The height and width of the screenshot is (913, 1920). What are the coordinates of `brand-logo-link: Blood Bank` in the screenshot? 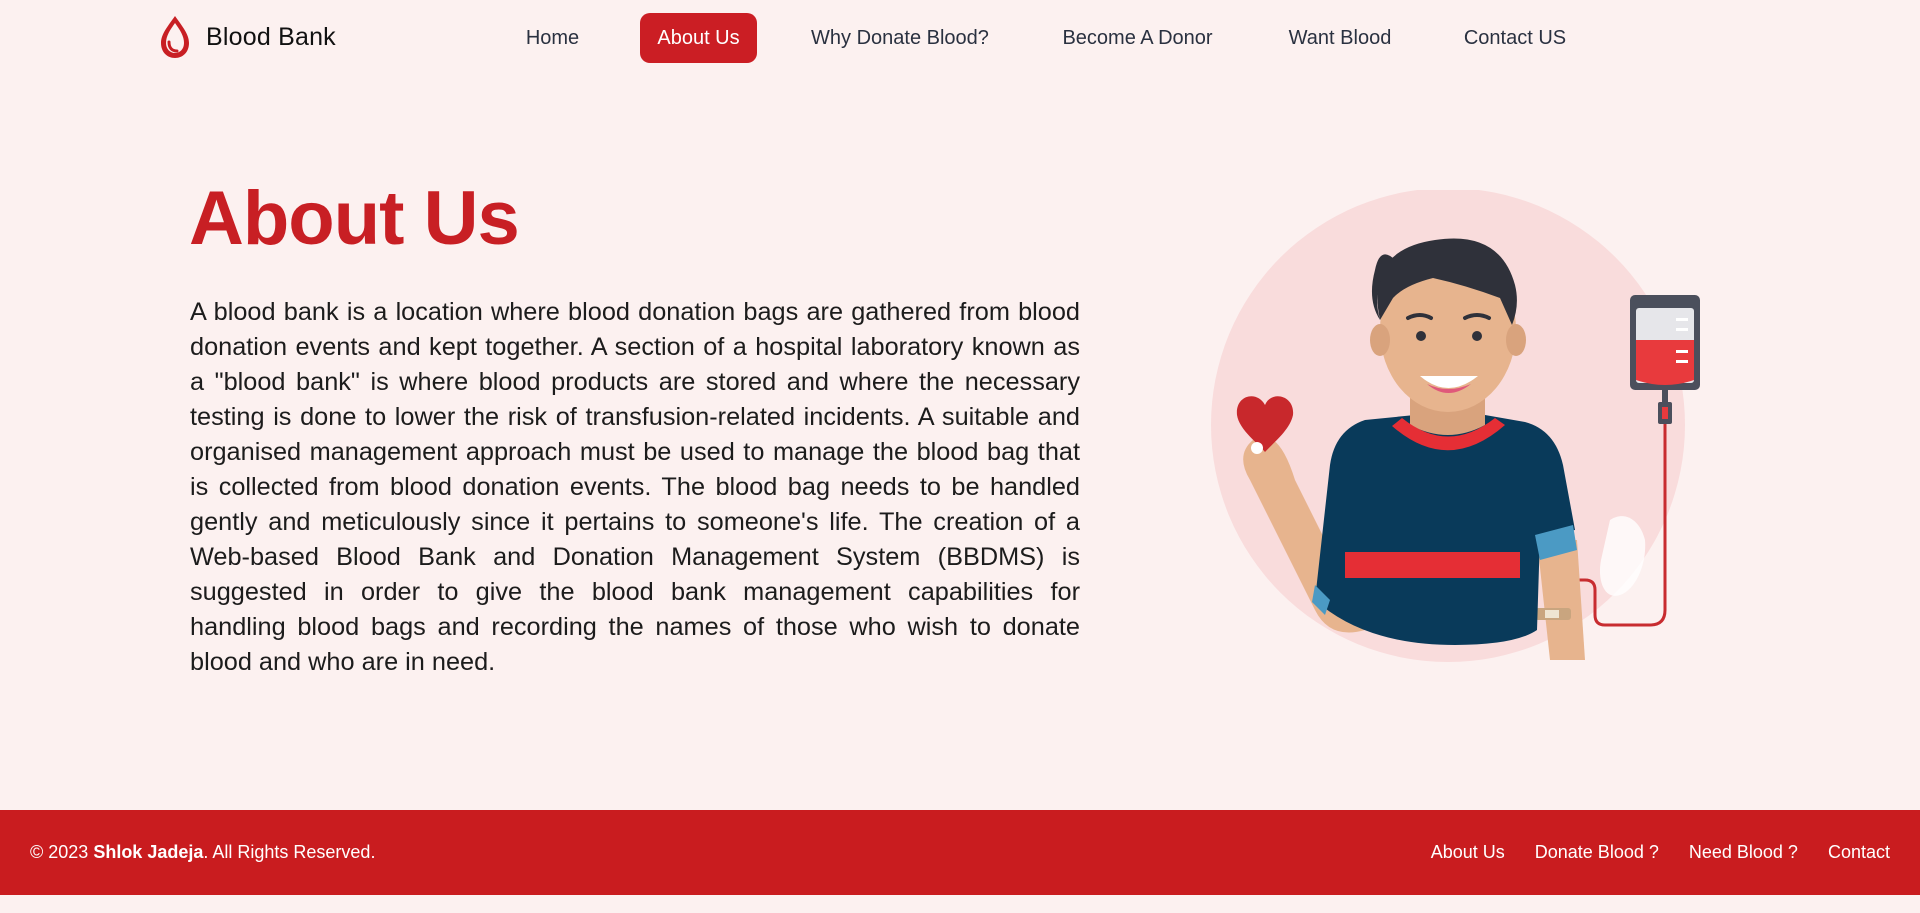 It's located at (247, 37).